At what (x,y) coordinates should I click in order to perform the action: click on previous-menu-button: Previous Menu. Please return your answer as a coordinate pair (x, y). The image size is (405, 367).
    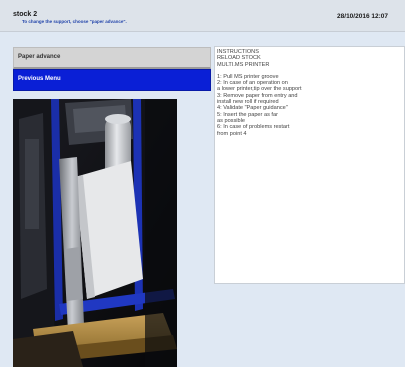
    Looking at the image, I should click on (112, 80).